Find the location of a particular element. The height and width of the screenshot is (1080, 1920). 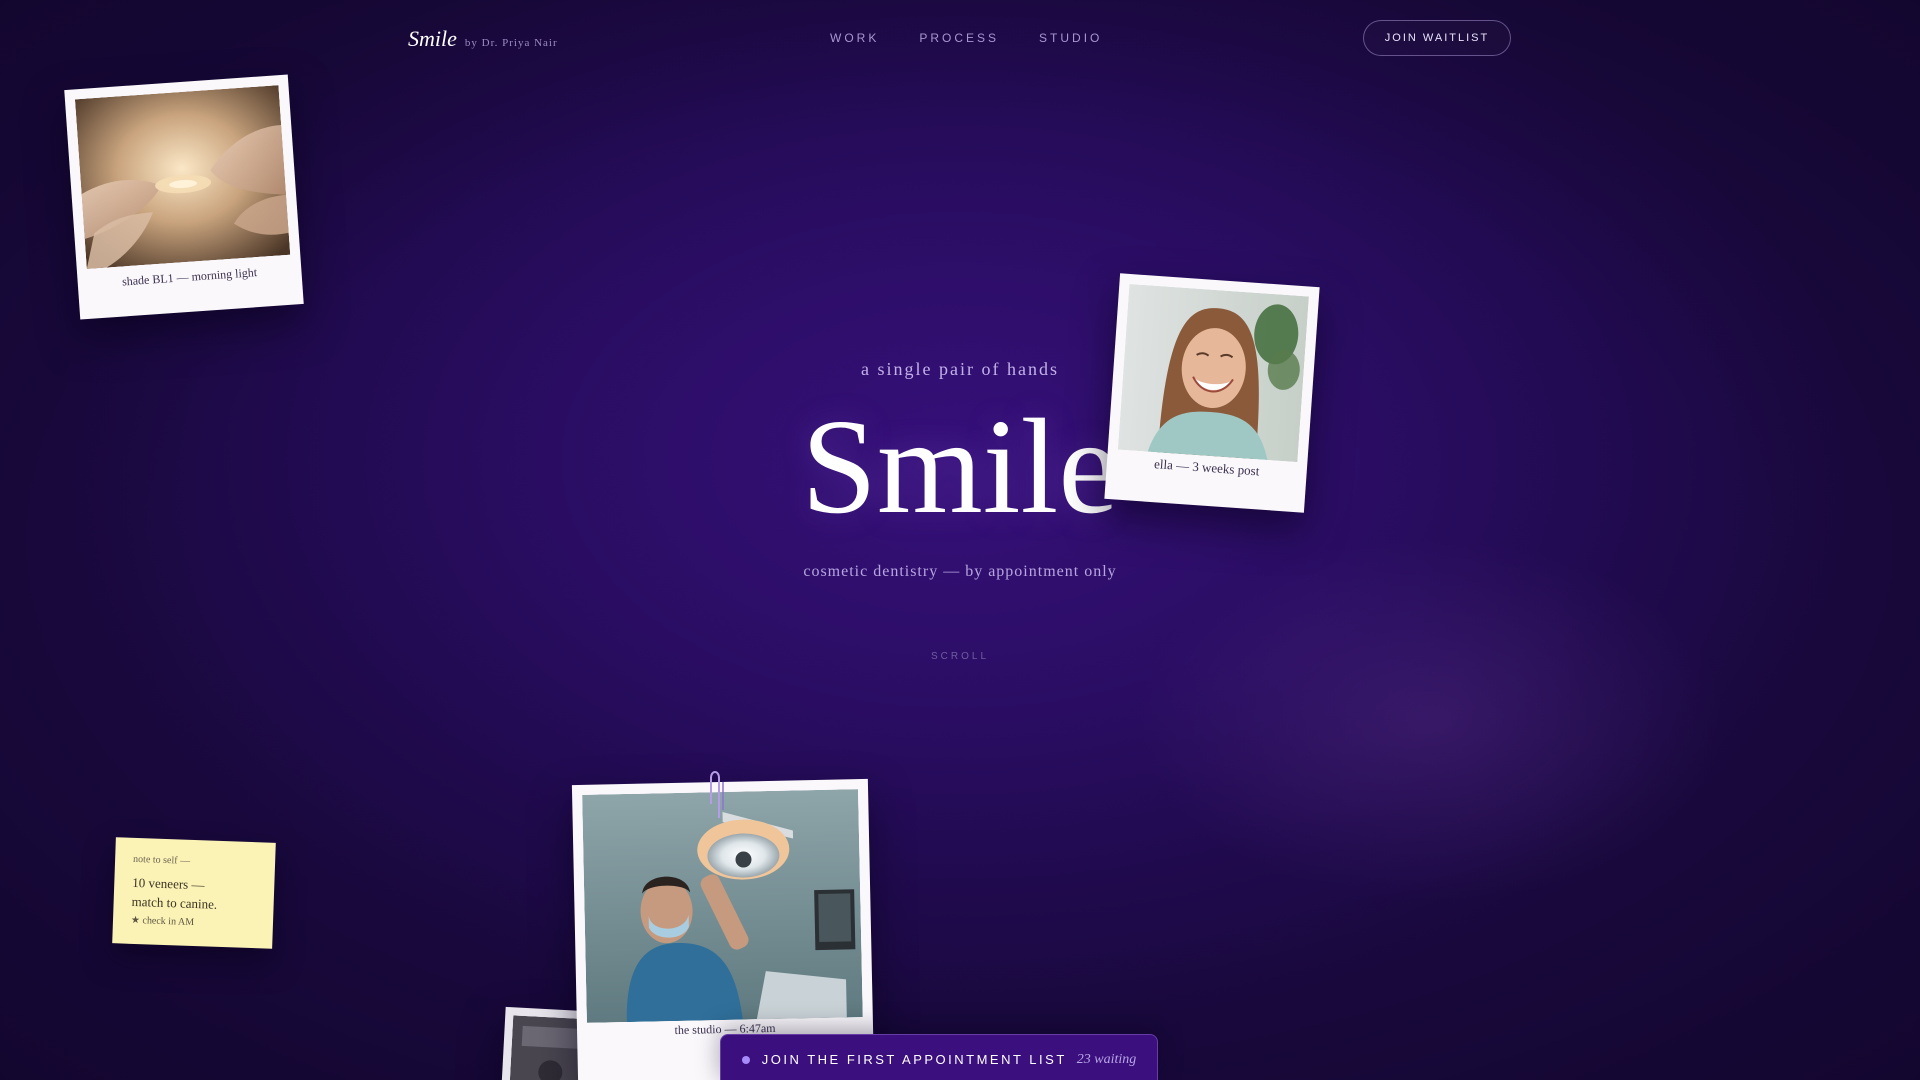

polaroid-patient: ella — 3 weeks post is located at coordinates (1212, 393).